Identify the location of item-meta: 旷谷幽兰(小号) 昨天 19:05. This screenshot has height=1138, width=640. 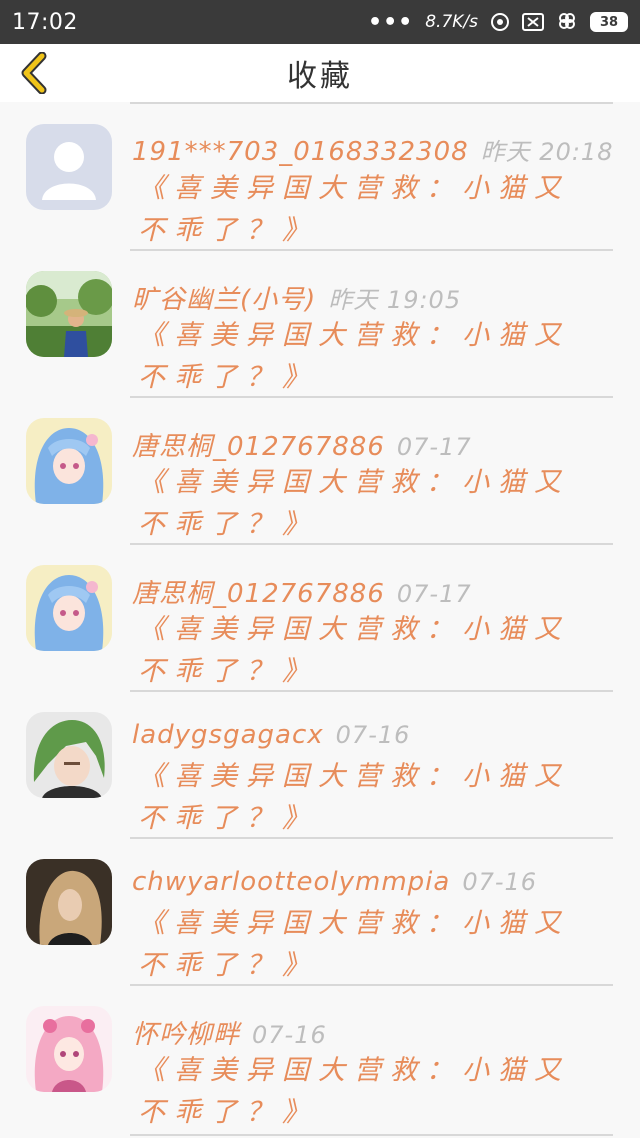
(376, 297).